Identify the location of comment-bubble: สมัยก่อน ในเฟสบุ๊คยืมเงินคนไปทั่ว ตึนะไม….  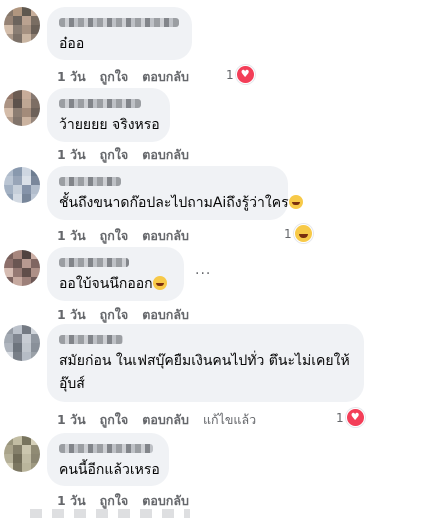
(205, 363).